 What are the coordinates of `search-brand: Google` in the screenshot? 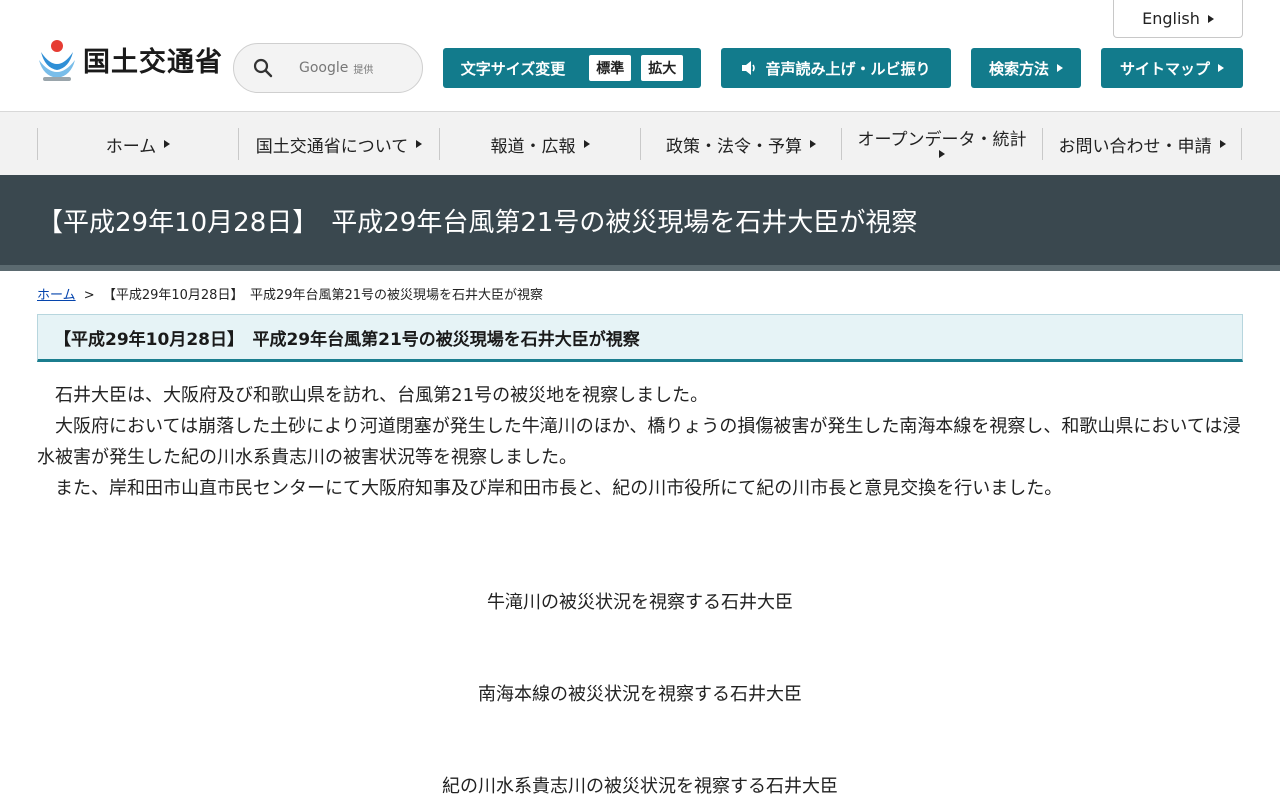 It's located at (324, 68).